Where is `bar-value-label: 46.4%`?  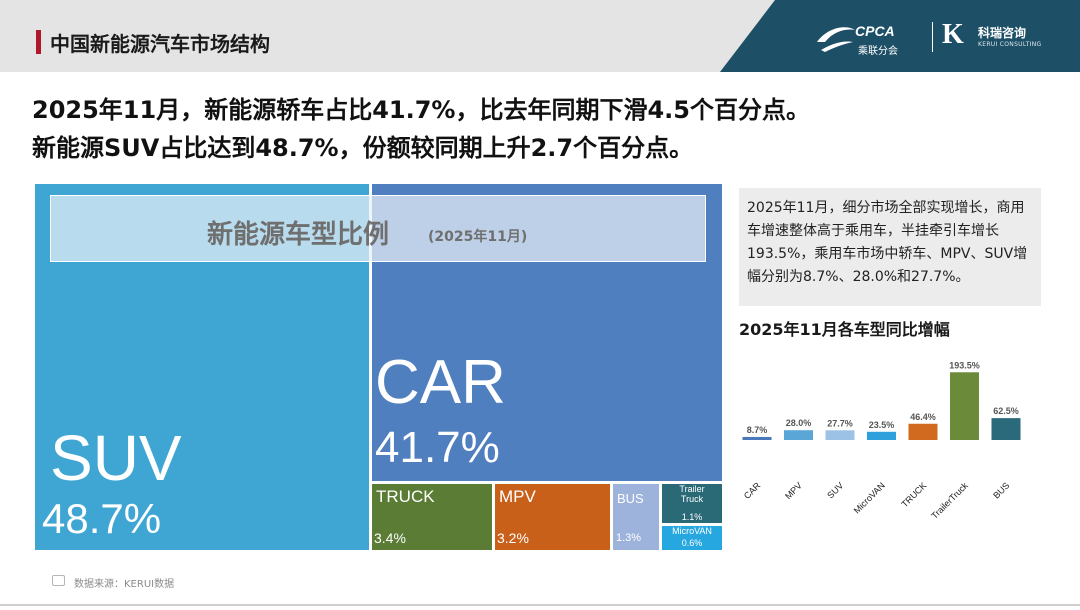
bar-value-label: 46.4% is located at coordinates (923, 417).